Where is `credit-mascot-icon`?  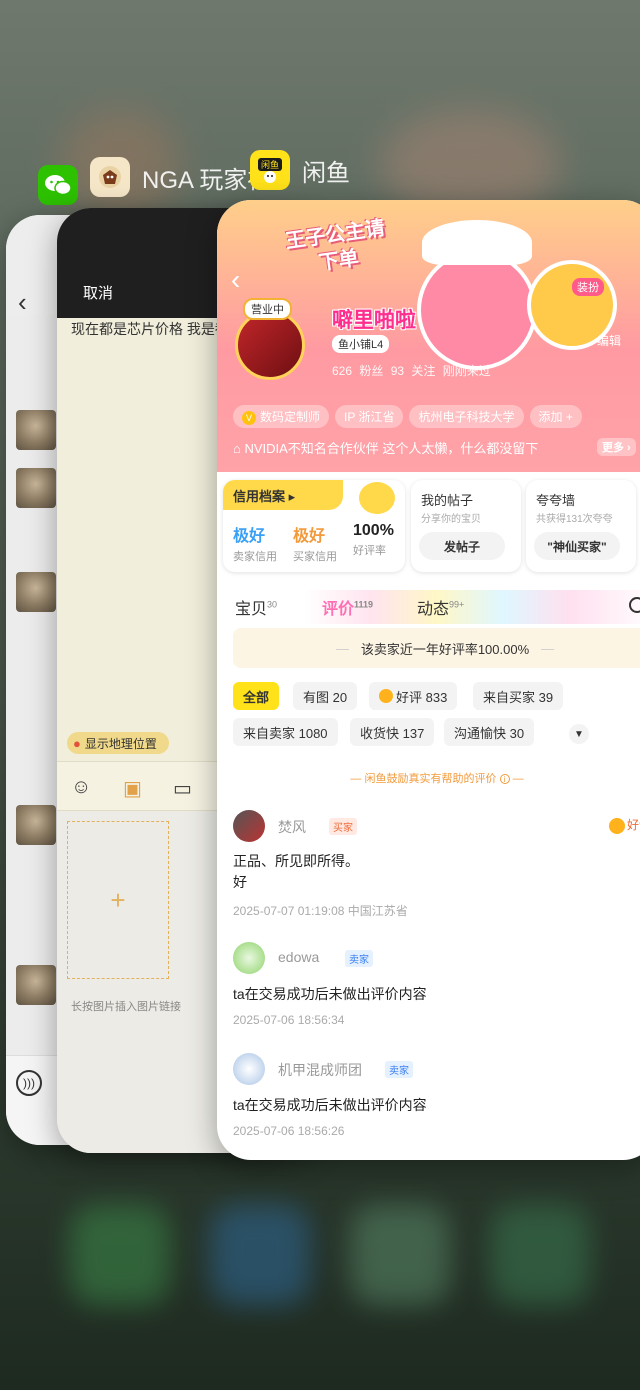
credit-mascot-icon is located at coordinates (377, 498).